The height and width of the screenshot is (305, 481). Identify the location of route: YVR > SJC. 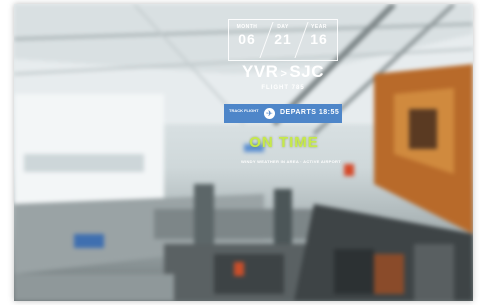
(283, 72).